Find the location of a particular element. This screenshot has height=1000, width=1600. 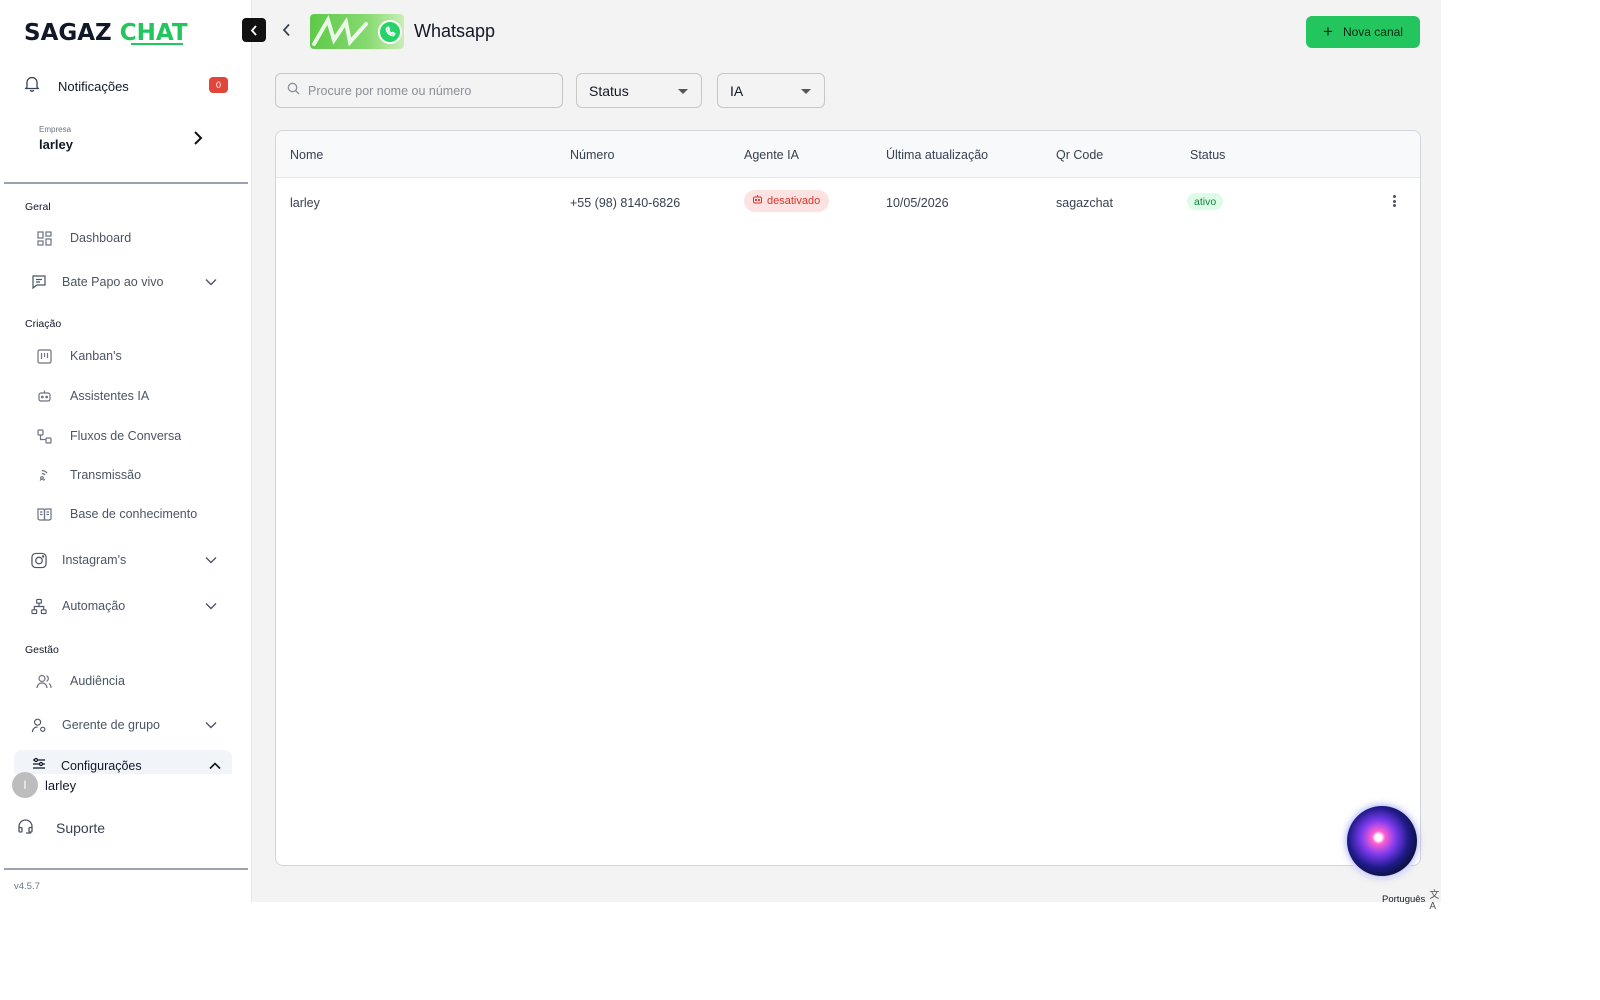

sidebar-item-base: Base de conhecimento is located at coordinates (134, 514).